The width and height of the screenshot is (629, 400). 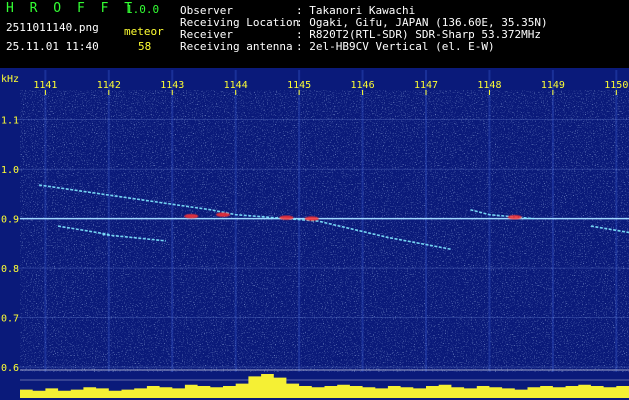 I want to click on y-tick-0.7: 0.7, so click(x=10, y=319).